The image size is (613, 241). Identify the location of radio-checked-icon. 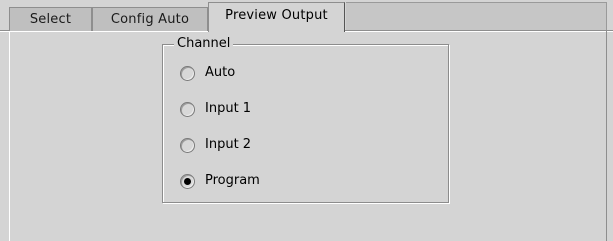
(187, 181).